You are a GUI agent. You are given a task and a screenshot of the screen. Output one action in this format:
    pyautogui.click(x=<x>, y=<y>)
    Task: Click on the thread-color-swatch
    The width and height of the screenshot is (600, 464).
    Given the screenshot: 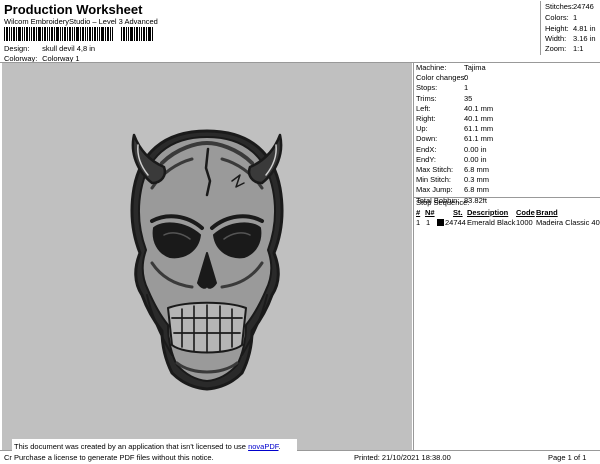 What is the action you would take?
    pyautogui.click(x=440, y=222)
    